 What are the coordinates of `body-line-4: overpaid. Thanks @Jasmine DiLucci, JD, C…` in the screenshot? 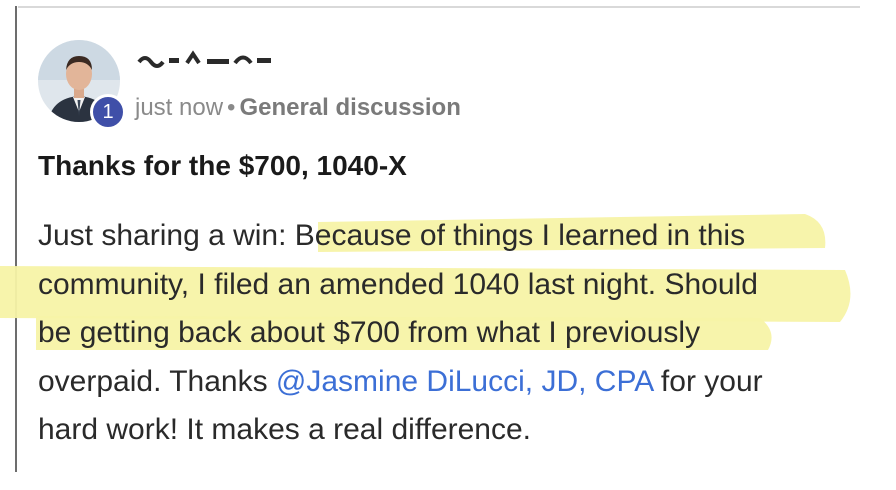 It's located at (448, 382).